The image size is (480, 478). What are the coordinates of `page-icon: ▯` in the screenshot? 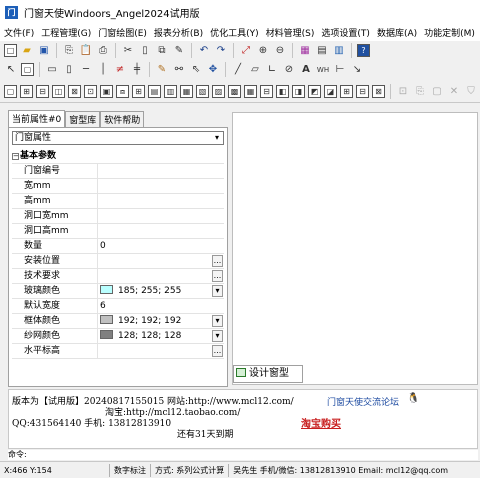 It's located at (145, 51).